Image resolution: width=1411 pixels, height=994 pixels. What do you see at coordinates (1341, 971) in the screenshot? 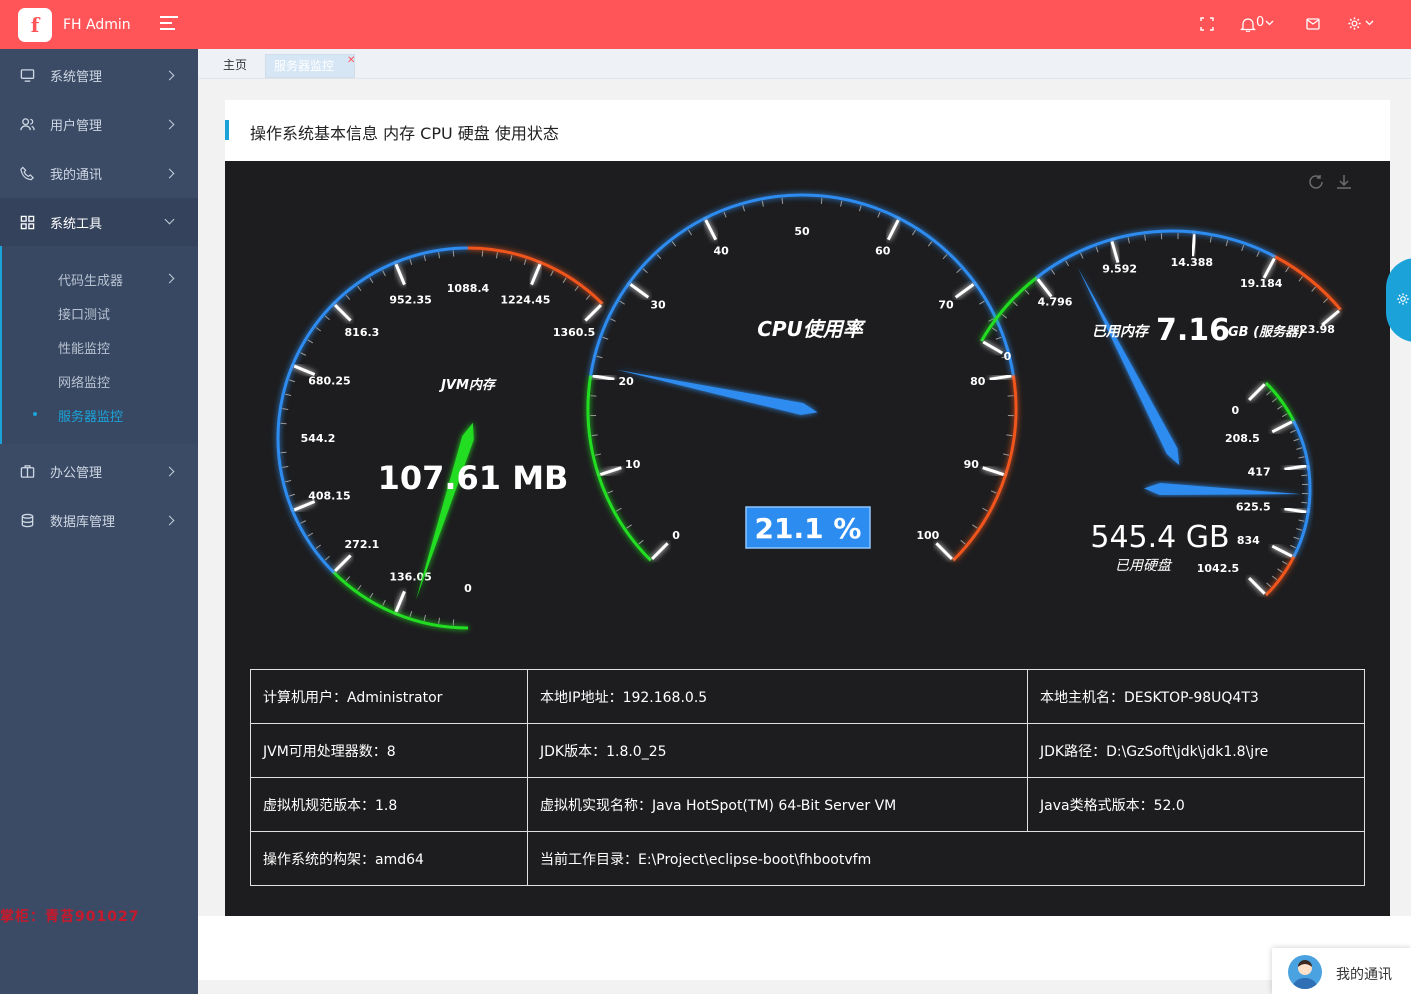
I see `chat-button: 我的通讯` at bounding box center [1341, 971].